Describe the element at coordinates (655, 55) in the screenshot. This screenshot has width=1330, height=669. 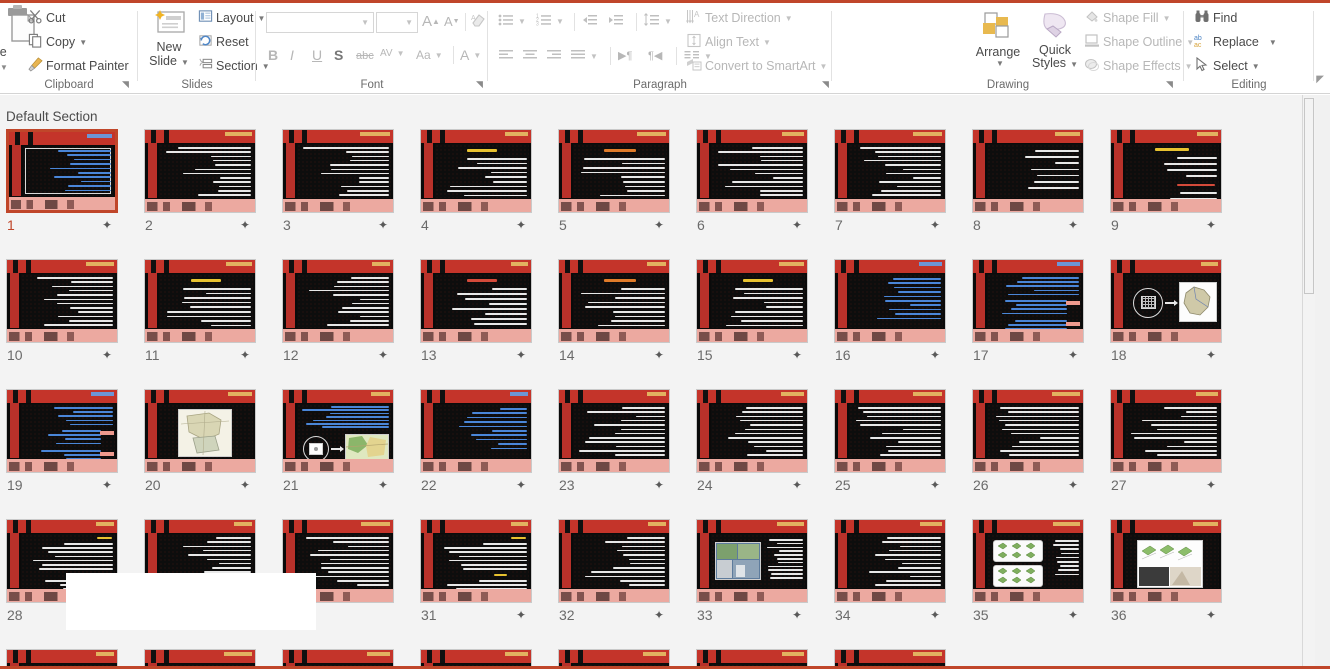
I see `rtl-direction-button: ¶◀` at that location.